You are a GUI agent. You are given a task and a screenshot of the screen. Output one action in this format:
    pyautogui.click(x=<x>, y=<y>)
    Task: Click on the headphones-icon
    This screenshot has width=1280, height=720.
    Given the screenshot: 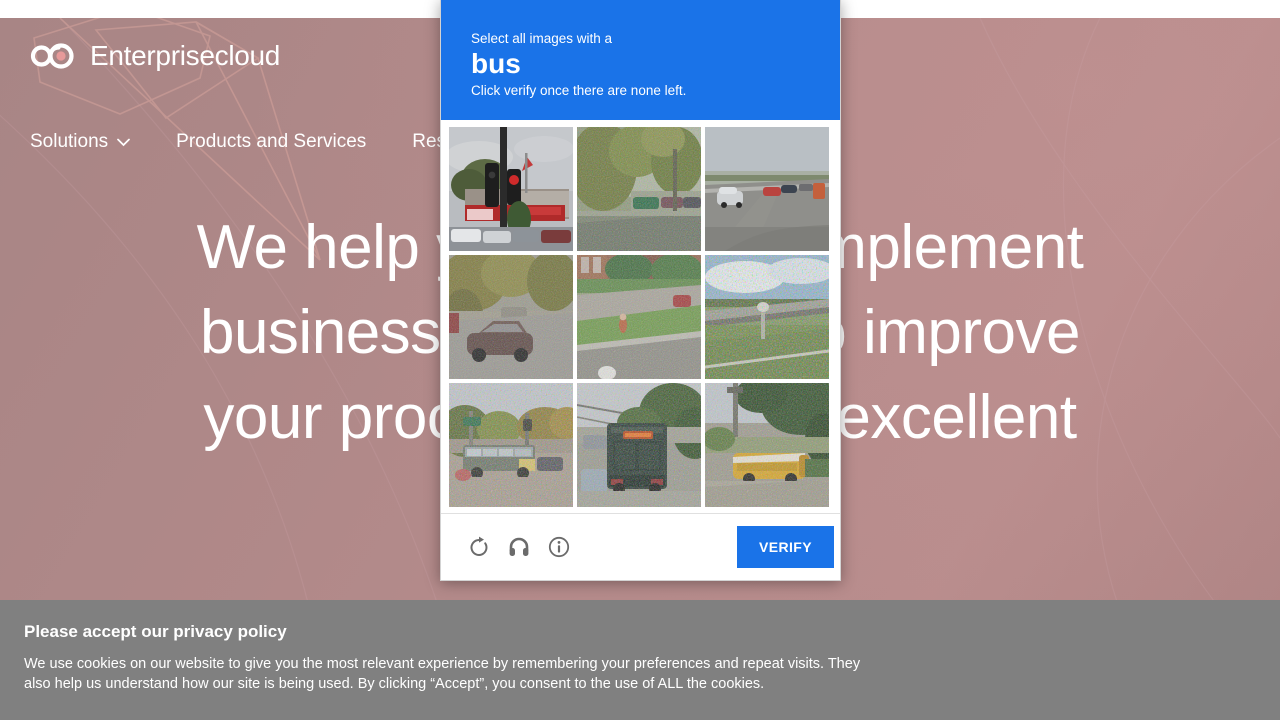 What is the action you would take?
    pyautogui.click(x=519, y=547)
    